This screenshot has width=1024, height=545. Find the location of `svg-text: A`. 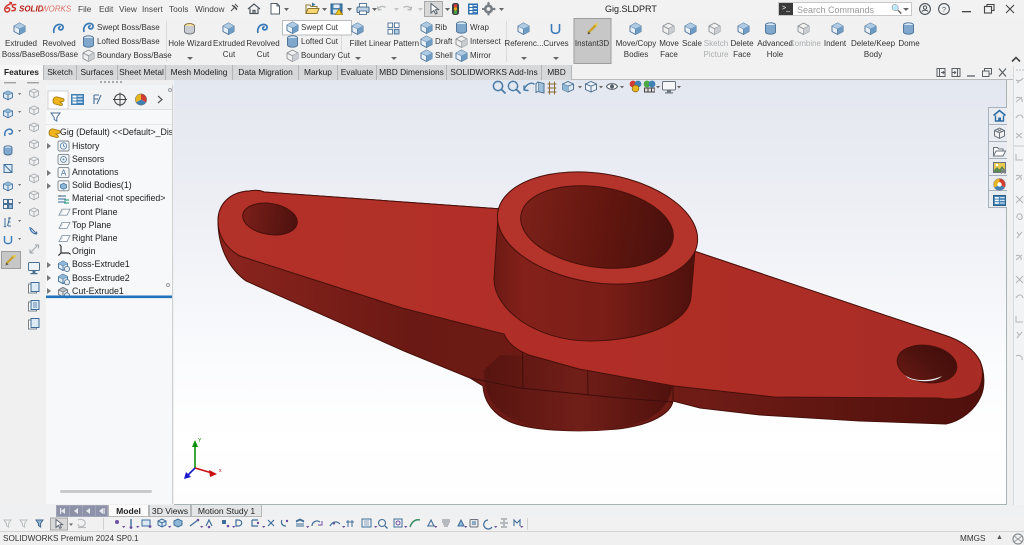

svg-text: A is located at coordinates (64, 173).